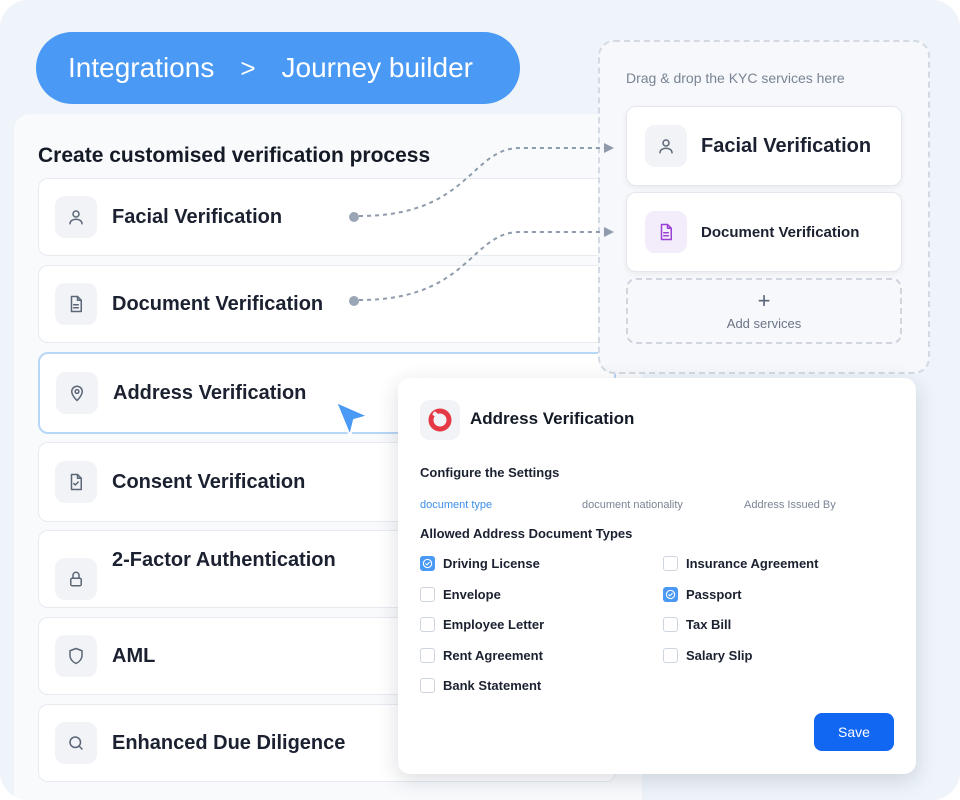 Image resolution: width=960 pixels, height=800 pixels. What do you see at coordinates (719, 655) in the screenshot?
I see `option-label: Salary Slip` at bounding box center [719, 655].